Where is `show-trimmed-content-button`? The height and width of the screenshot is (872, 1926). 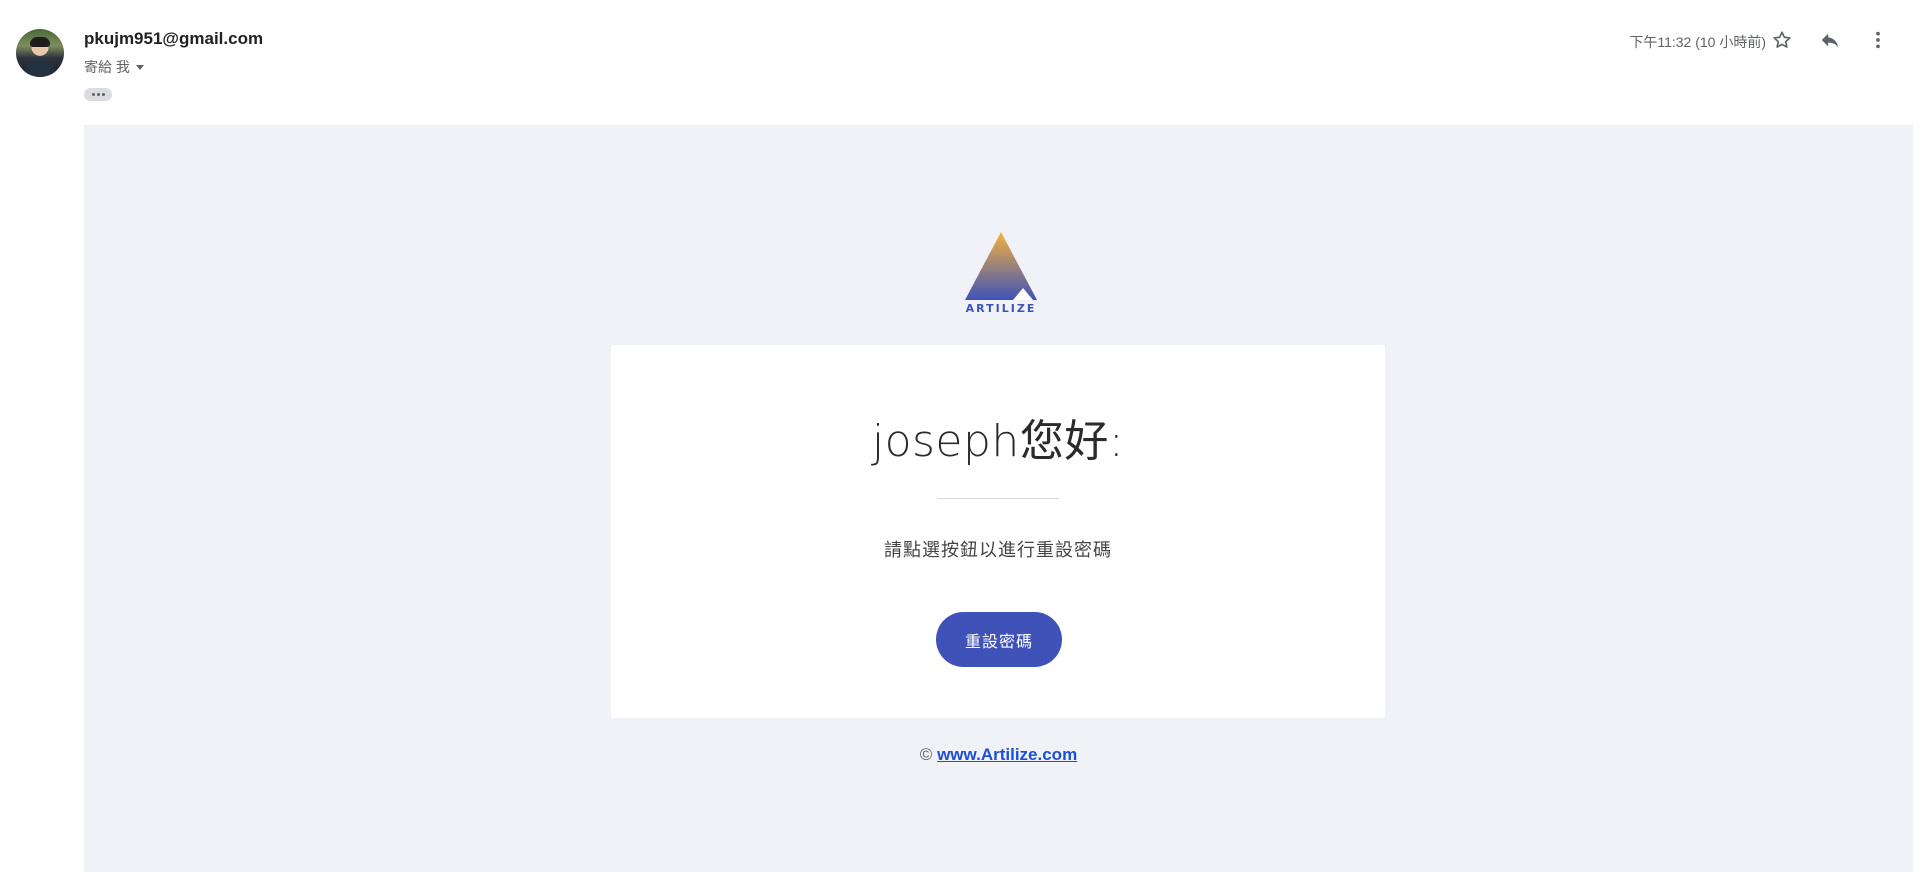 show-trimmed-content-button is located at coordinates (98, 94).